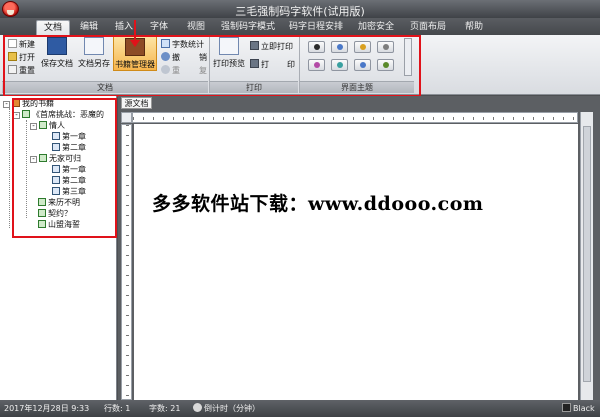 This screenshot has width=600, height=417. What do you see at coordinates (300, 11) in the screenshot?
I see `app-title: 三毛强制码字软件(试用版)` at bounding box center [300, 11].